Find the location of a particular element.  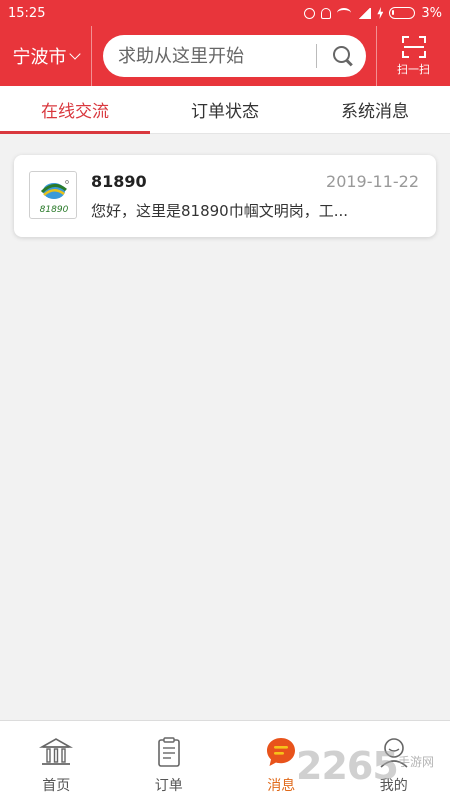

scan-label: 扫一扫 is located at coordinates (413, 69).